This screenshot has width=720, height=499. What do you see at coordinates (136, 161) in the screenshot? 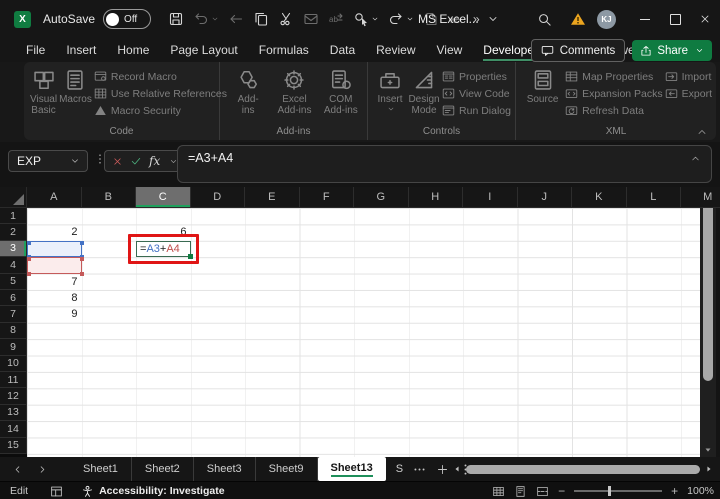
I see `enter-icon` at bounding box center [136, 161].